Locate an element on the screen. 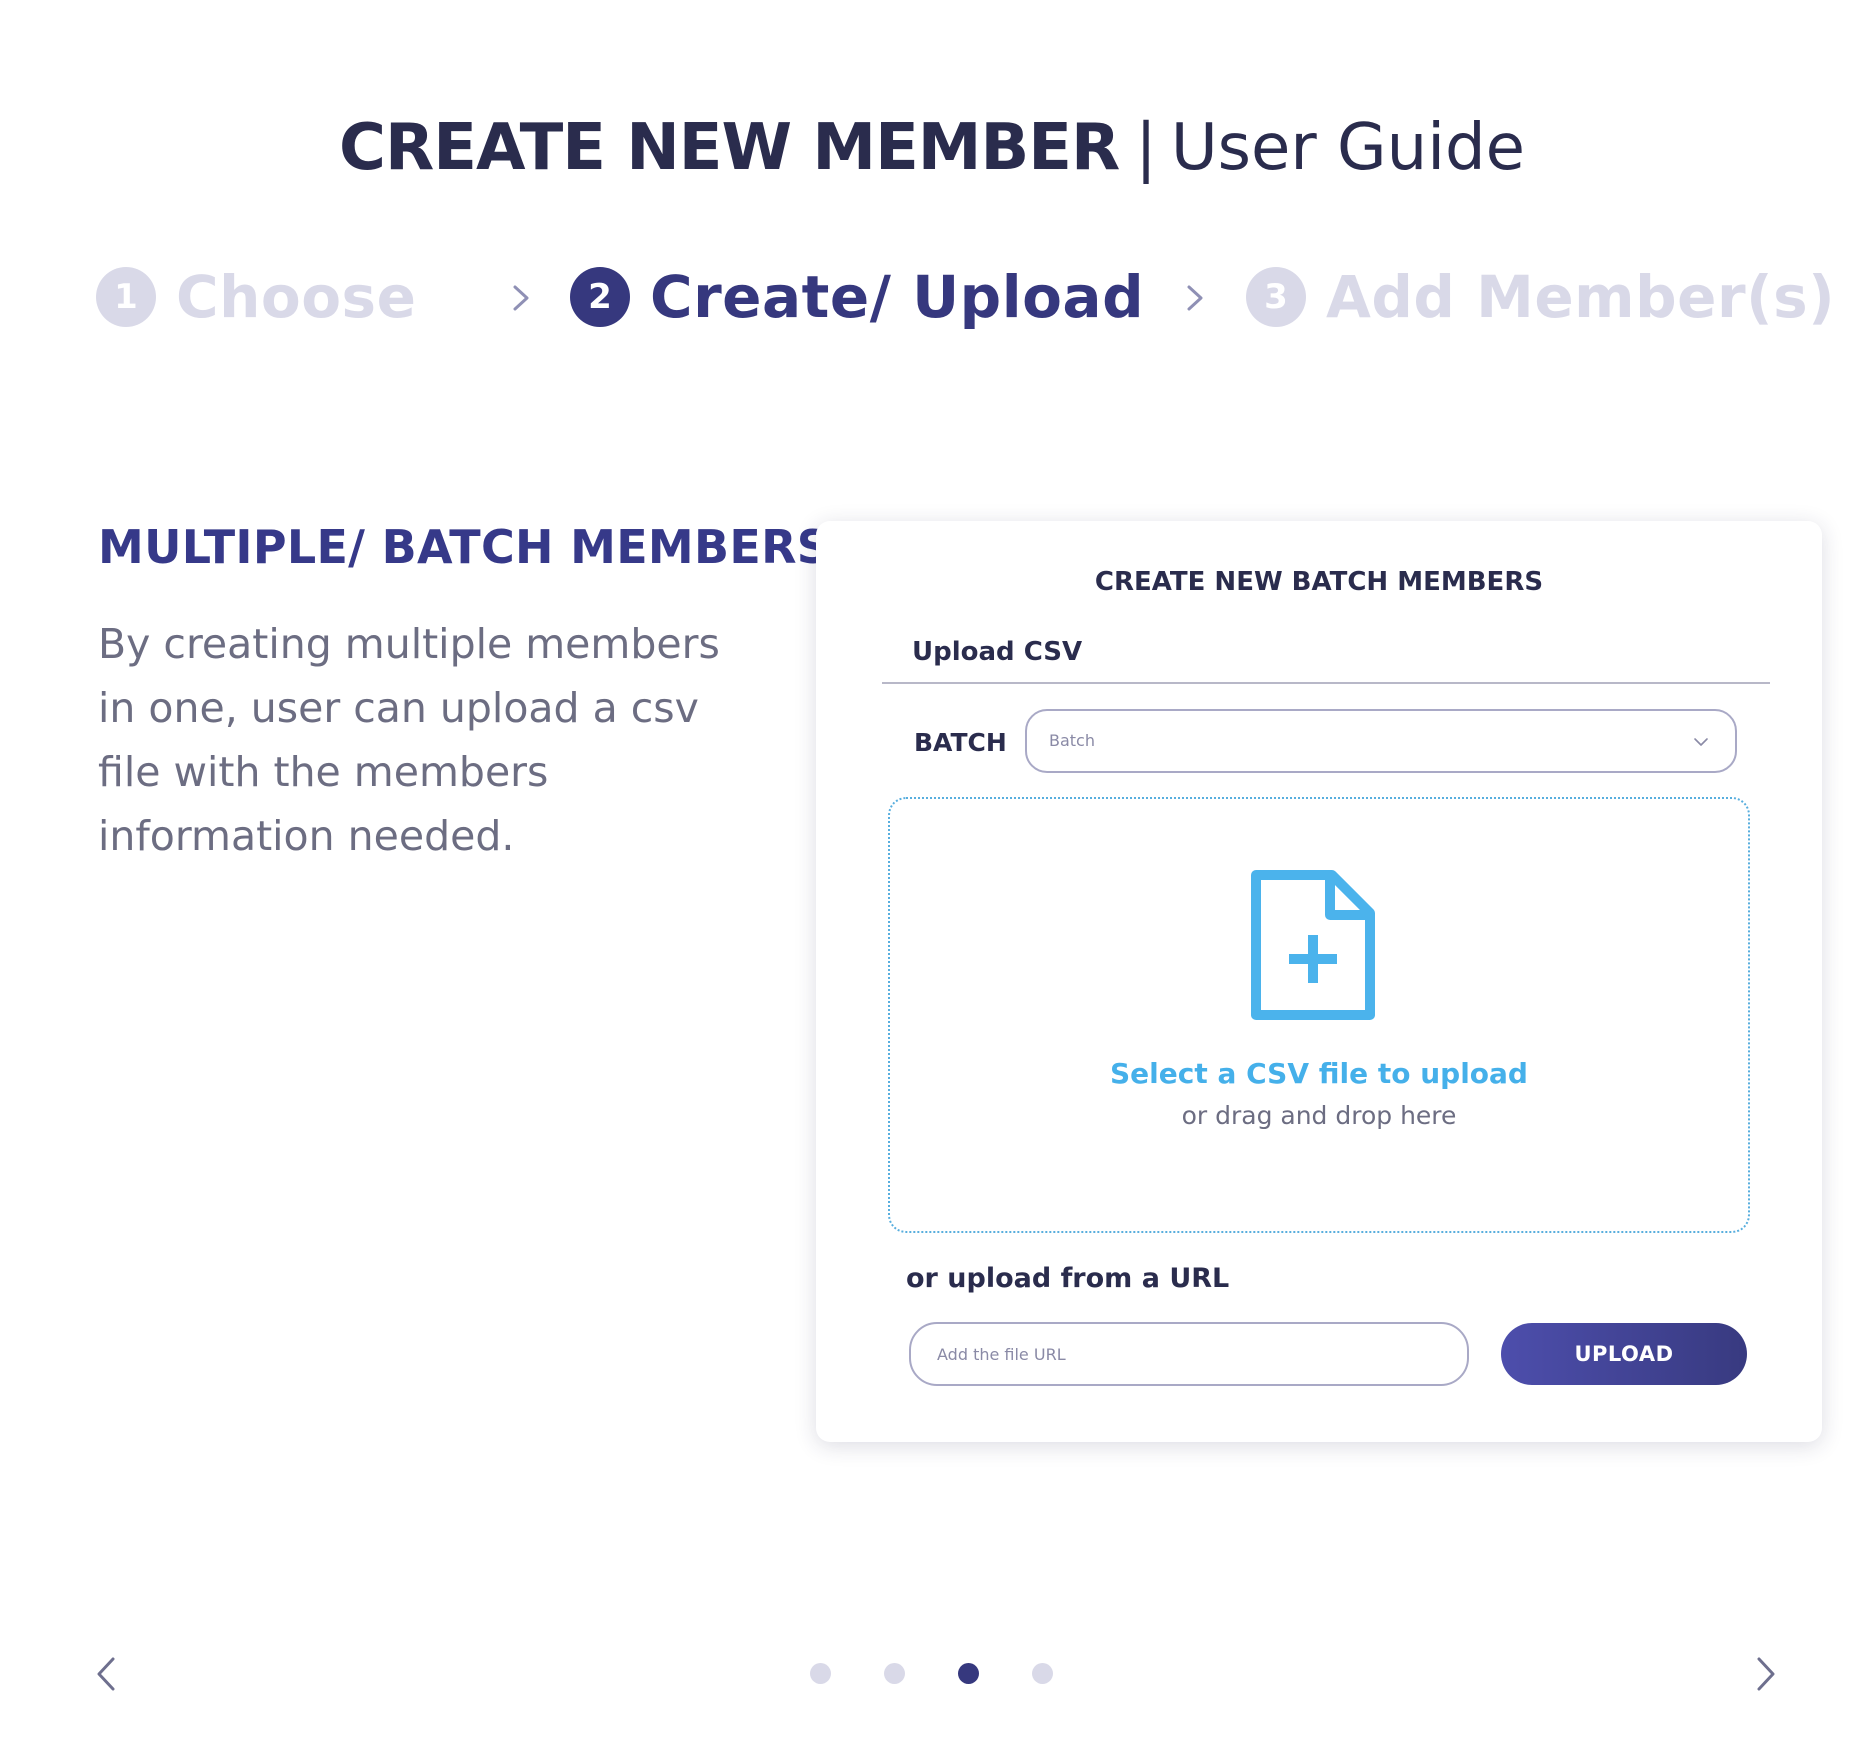 The image size is (1864, 1754). step-label: Create/ Upload is located at coordinates (897, 297).